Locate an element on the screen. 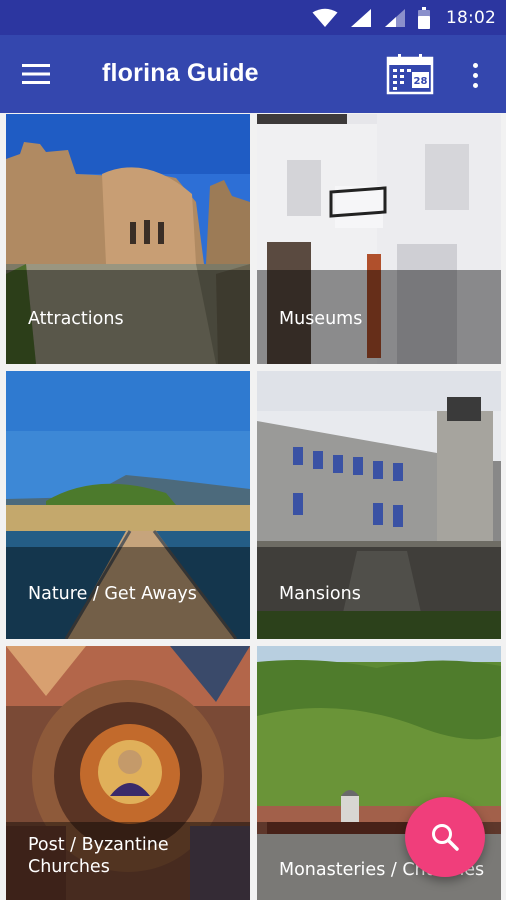 This screenshot has height=900, width=506. menu-button is located at coordinates (36, 74).